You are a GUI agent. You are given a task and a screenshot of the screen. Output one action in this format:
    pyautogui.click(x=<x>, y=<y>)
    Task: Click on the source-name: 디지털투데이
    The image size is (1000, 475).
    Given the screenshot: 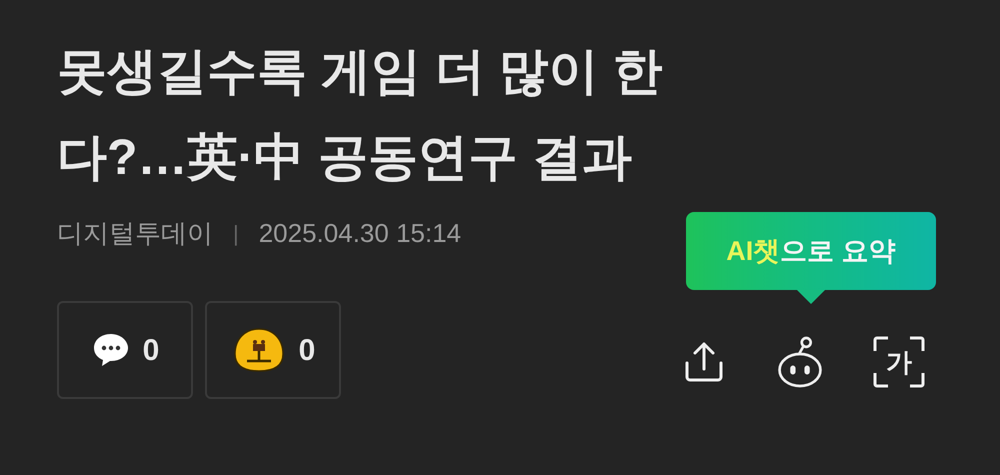 What is the action you would take?
    pyautogui.click(x=135, y=233)
    